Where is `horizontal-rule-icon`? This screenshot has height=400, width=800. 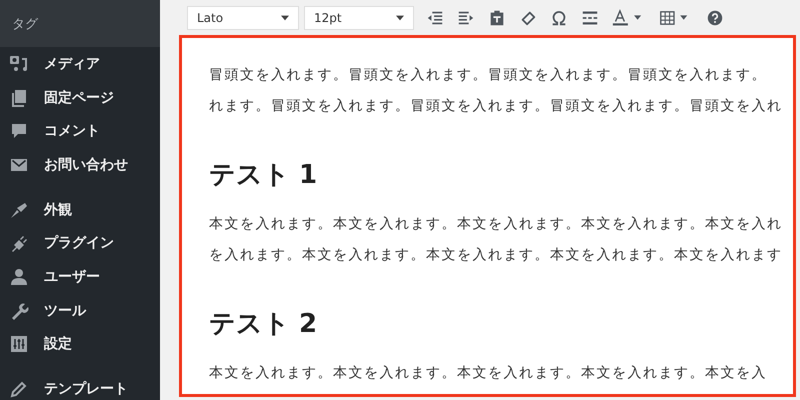 horizontal-rule-icon is located at coordinates (590, 17).